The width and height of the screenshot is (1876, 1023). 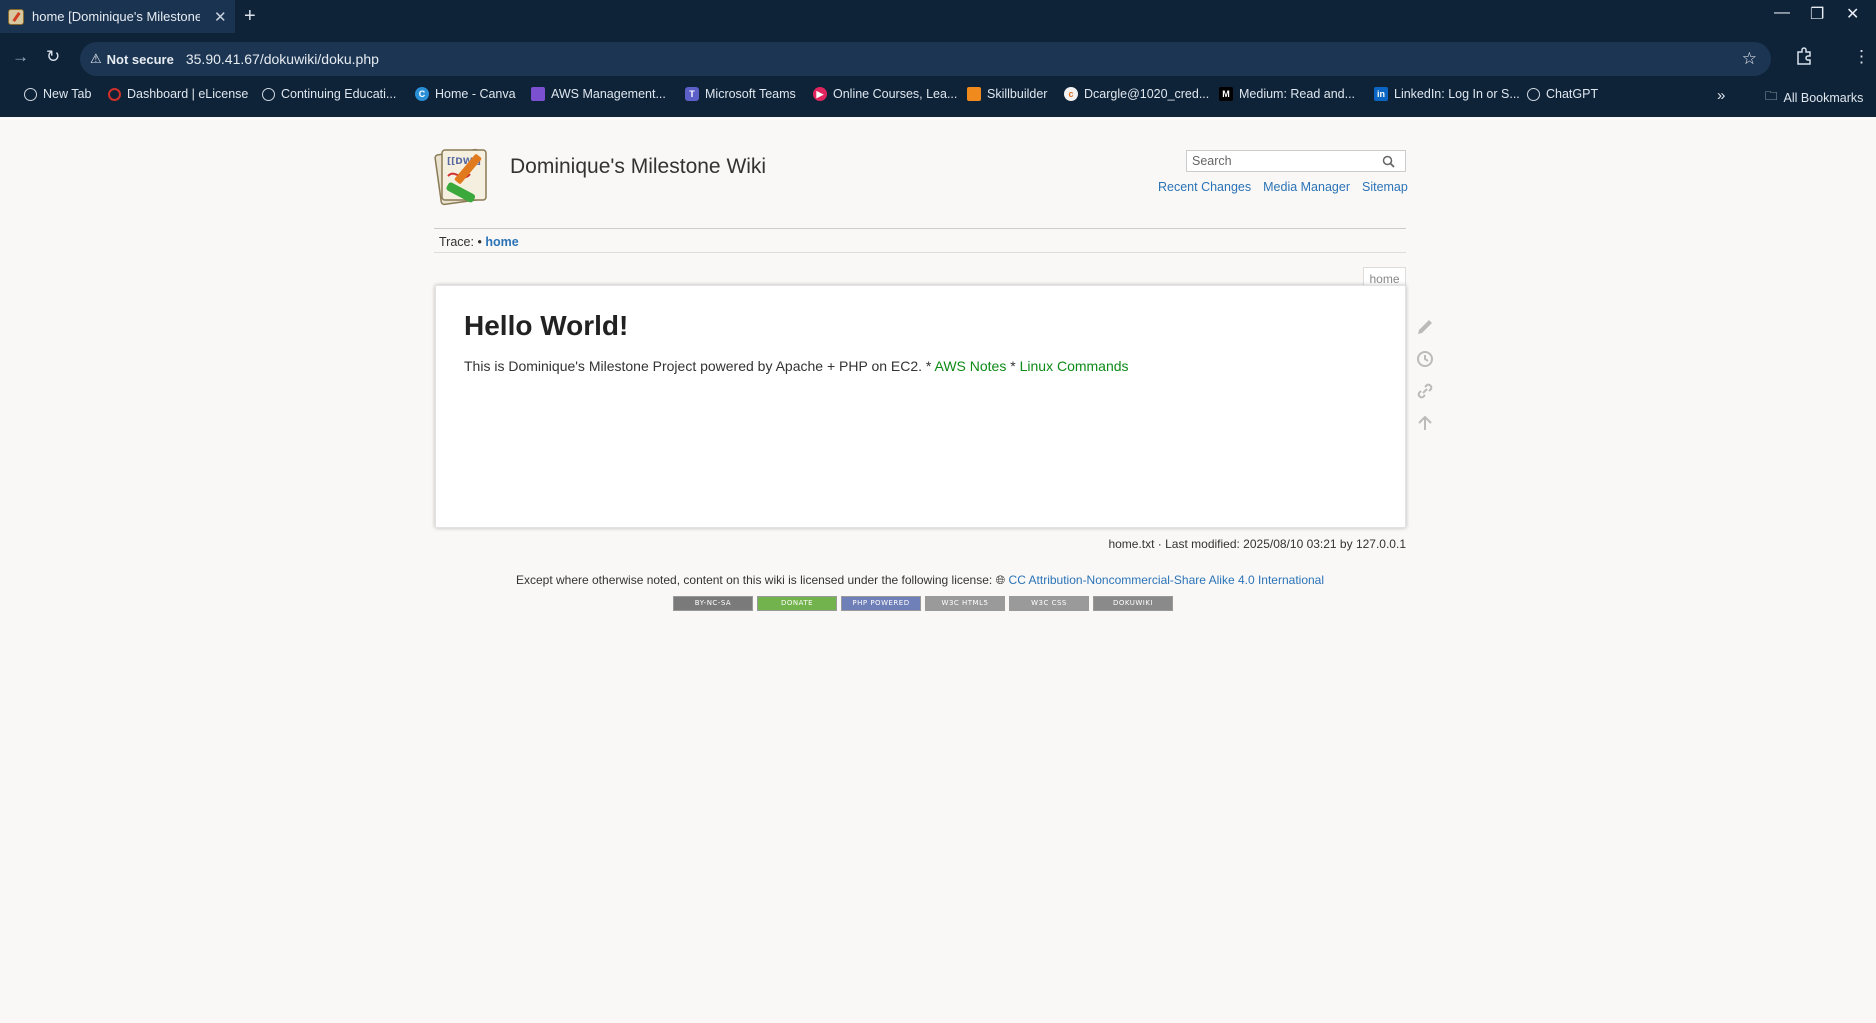 What do you see at coordinates (974, 94) in the screenshot?
I see `hexagon-icon` at bounding box center [974, 94].